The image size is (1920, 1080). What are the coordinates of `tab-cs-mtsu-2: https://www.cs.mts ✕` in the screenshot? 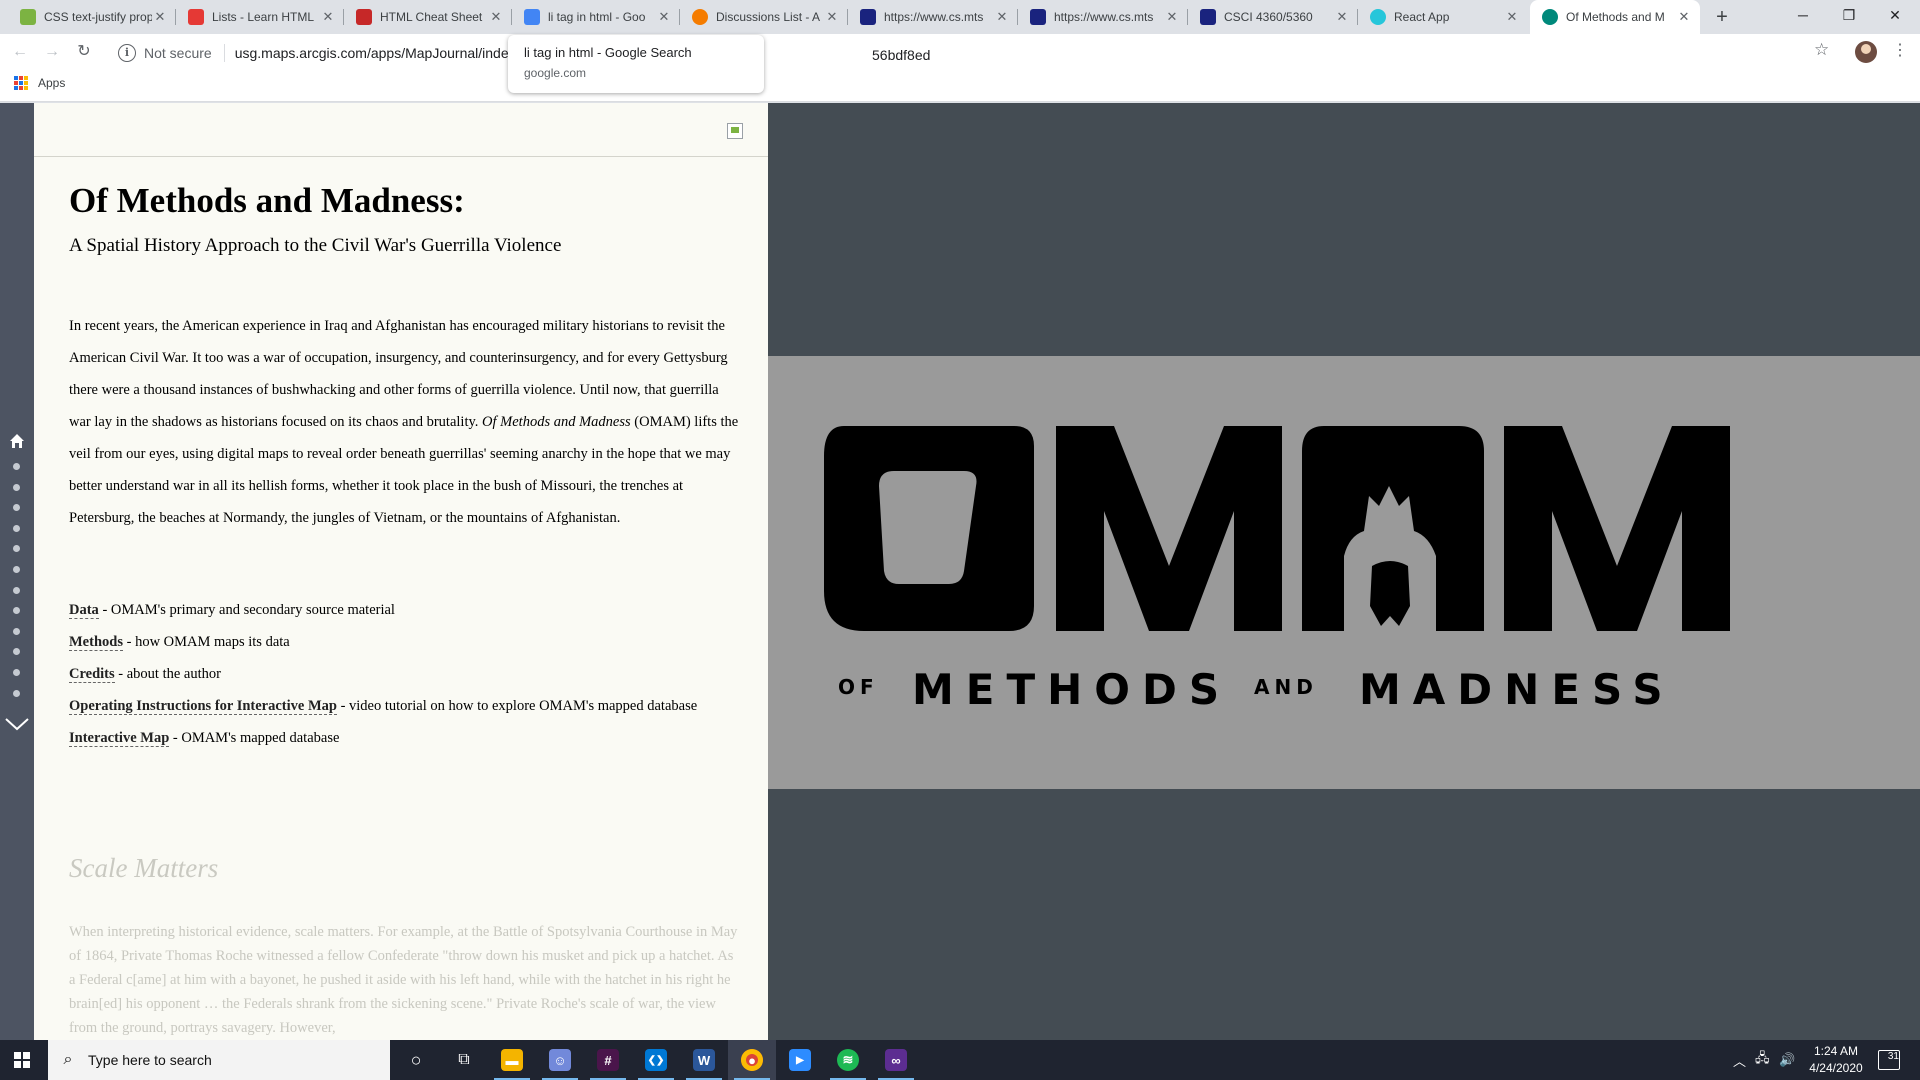 It's located at (1103, 17).